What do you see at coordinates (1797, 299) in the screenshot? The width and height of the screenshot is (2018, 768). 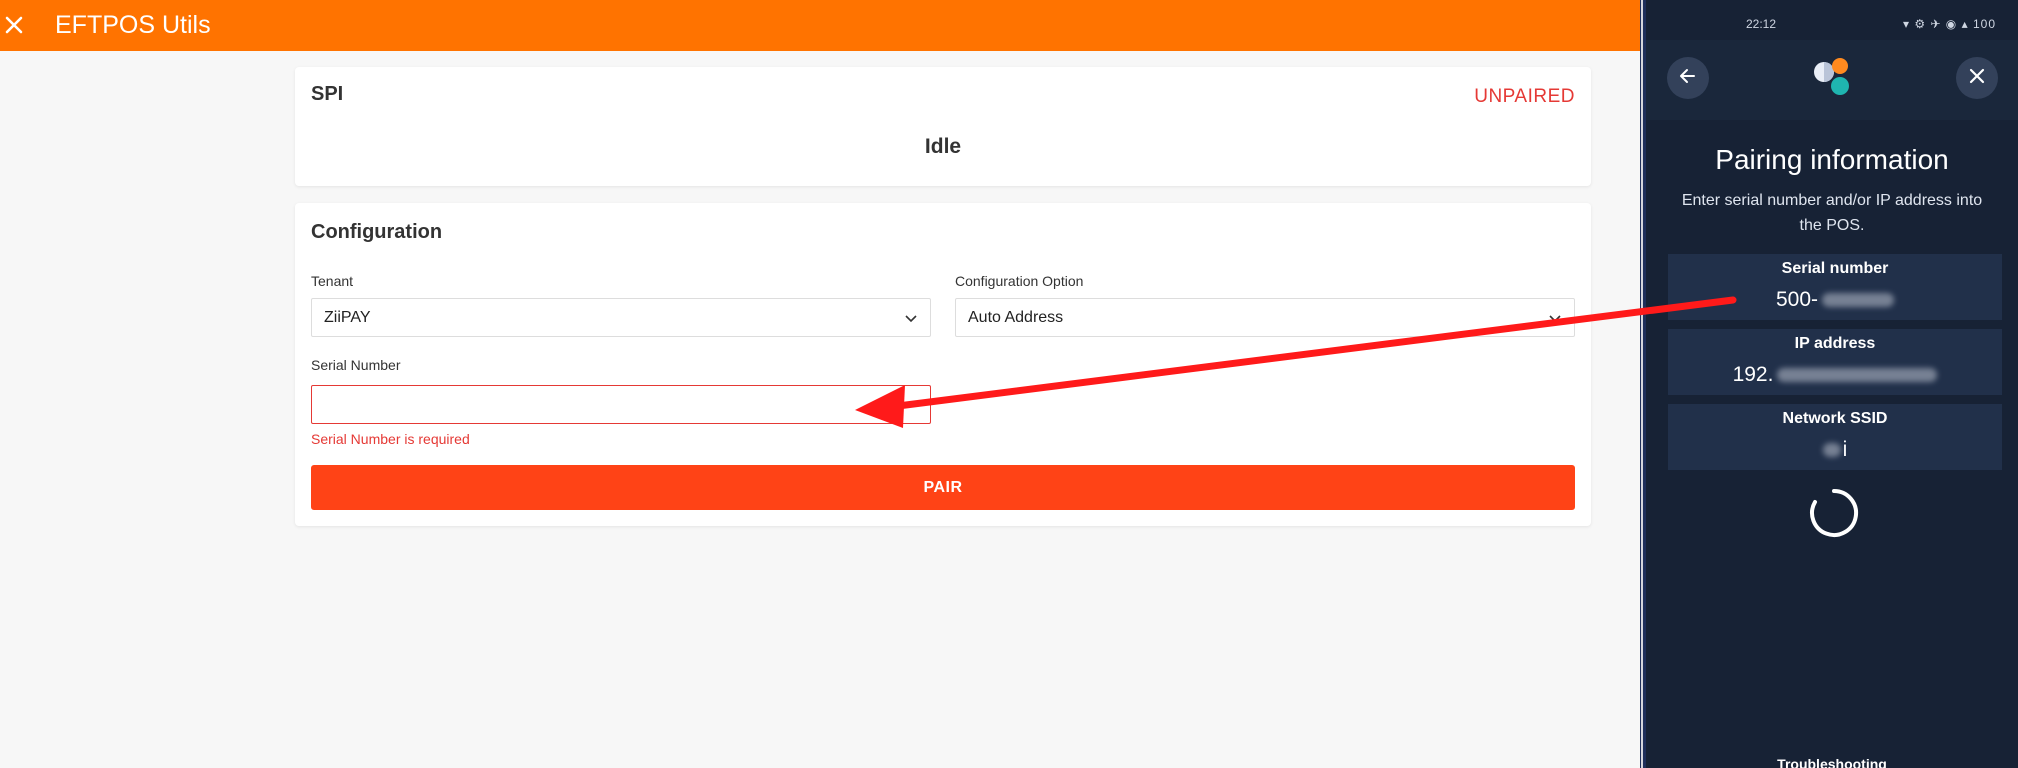 I see `serial-number-prefix: 500-` at bounding box center [1797, 299].